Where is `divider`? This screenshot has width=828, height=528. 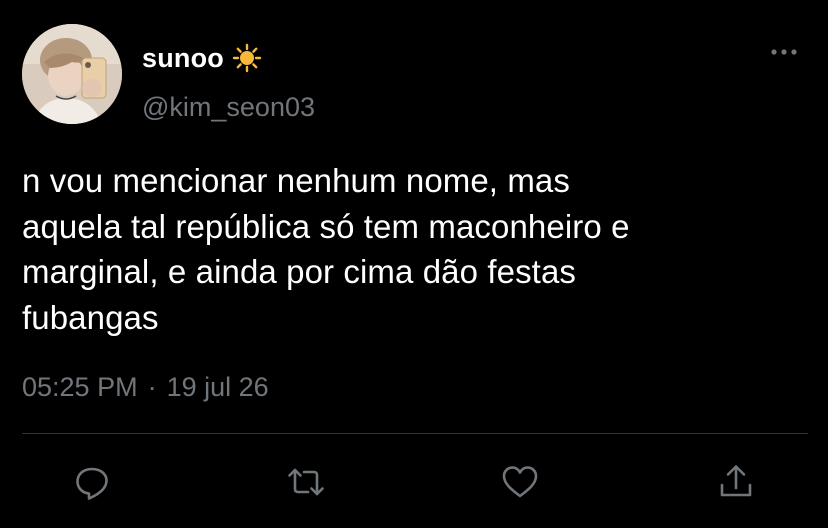 divider is located at coordinates (415, 433).